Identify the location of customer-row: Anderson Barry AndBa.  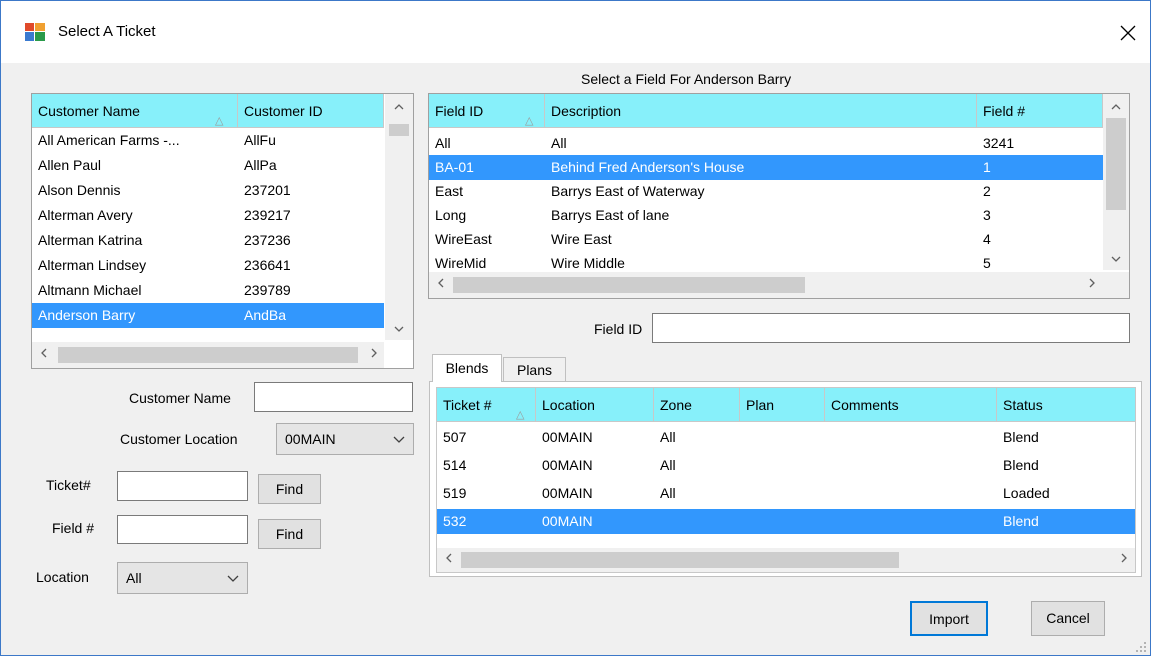
(208, 315).